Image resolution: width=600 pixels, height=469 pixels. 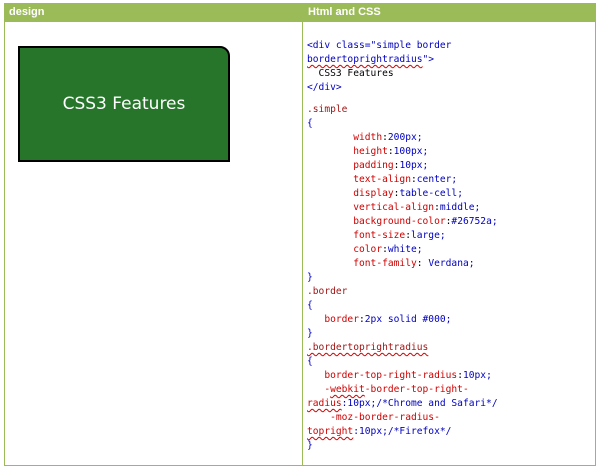 I want to click on css-property-line: height:100px;, so click(x=391, y=151).